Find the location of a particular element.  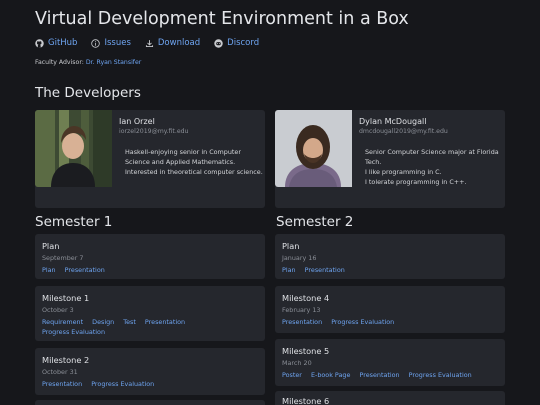

milestone-date: January 16 is located at coordinates (299, 258).